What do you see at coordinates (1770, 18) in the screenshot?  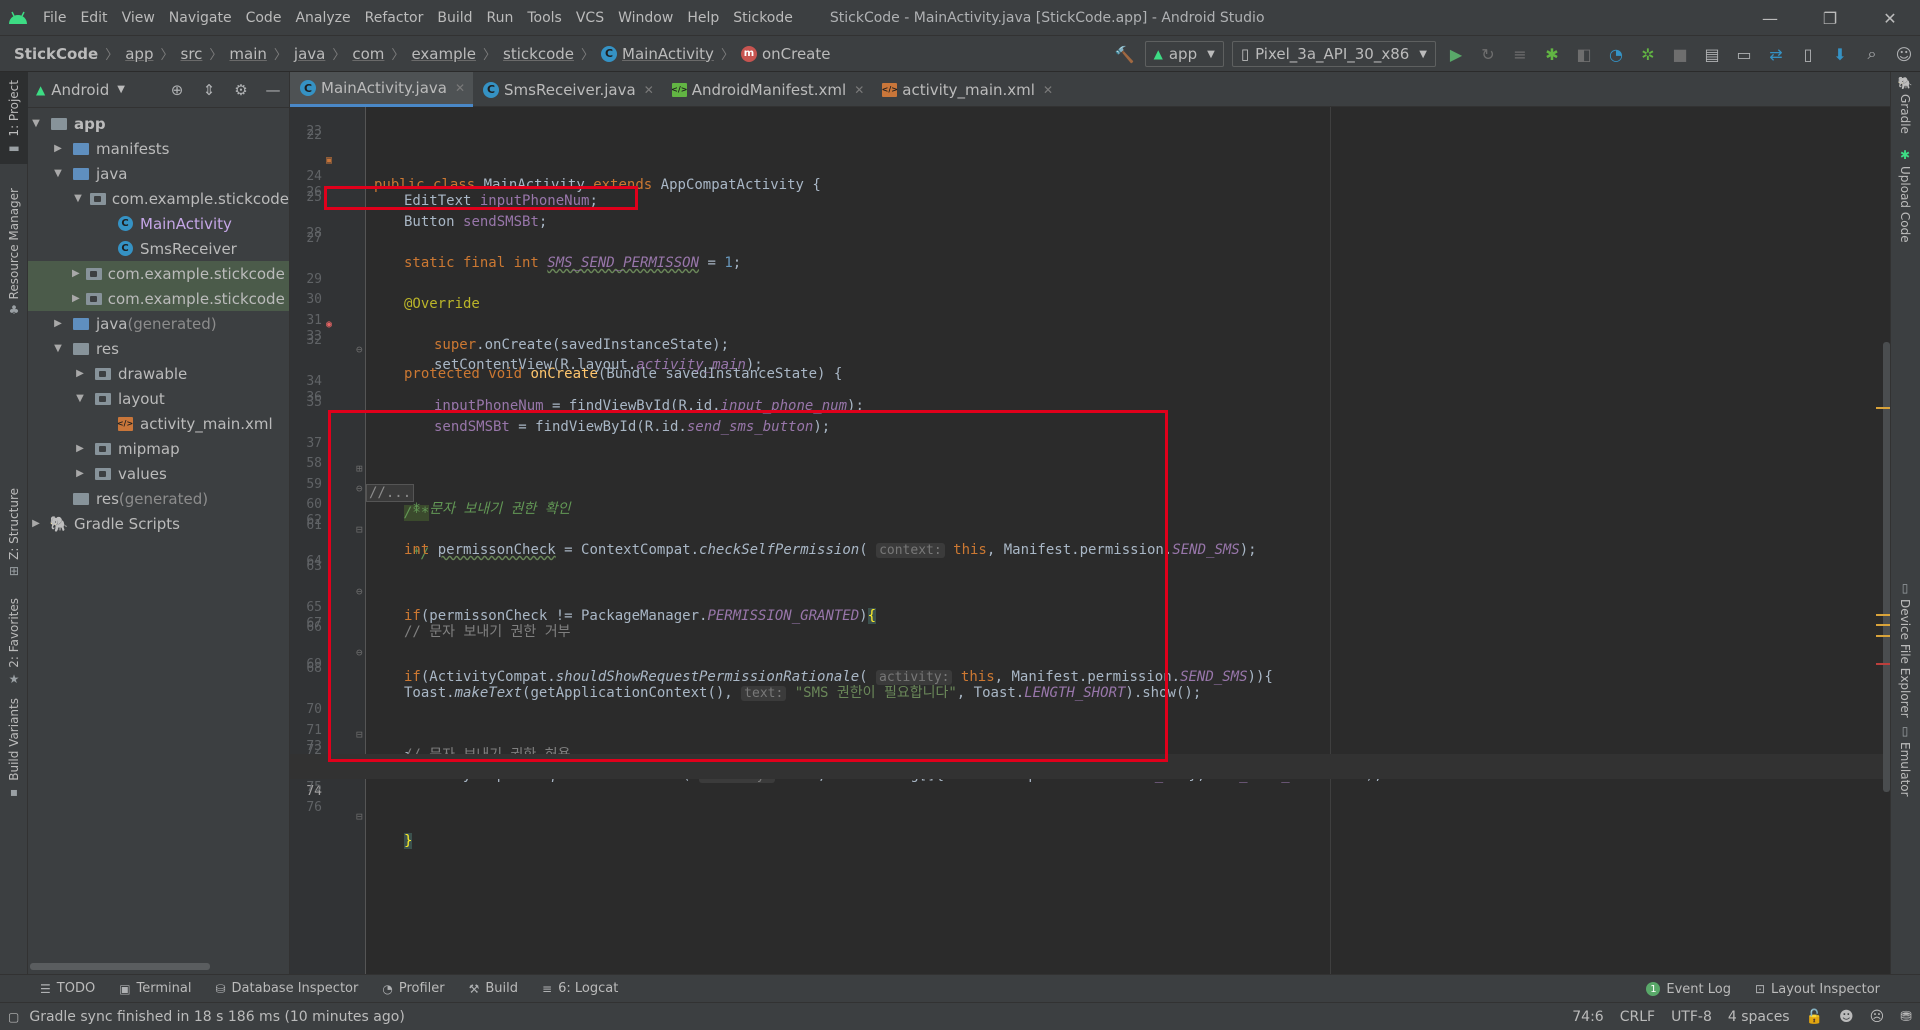 I see `minimize-button: —` at bounding box center [1770, 18].